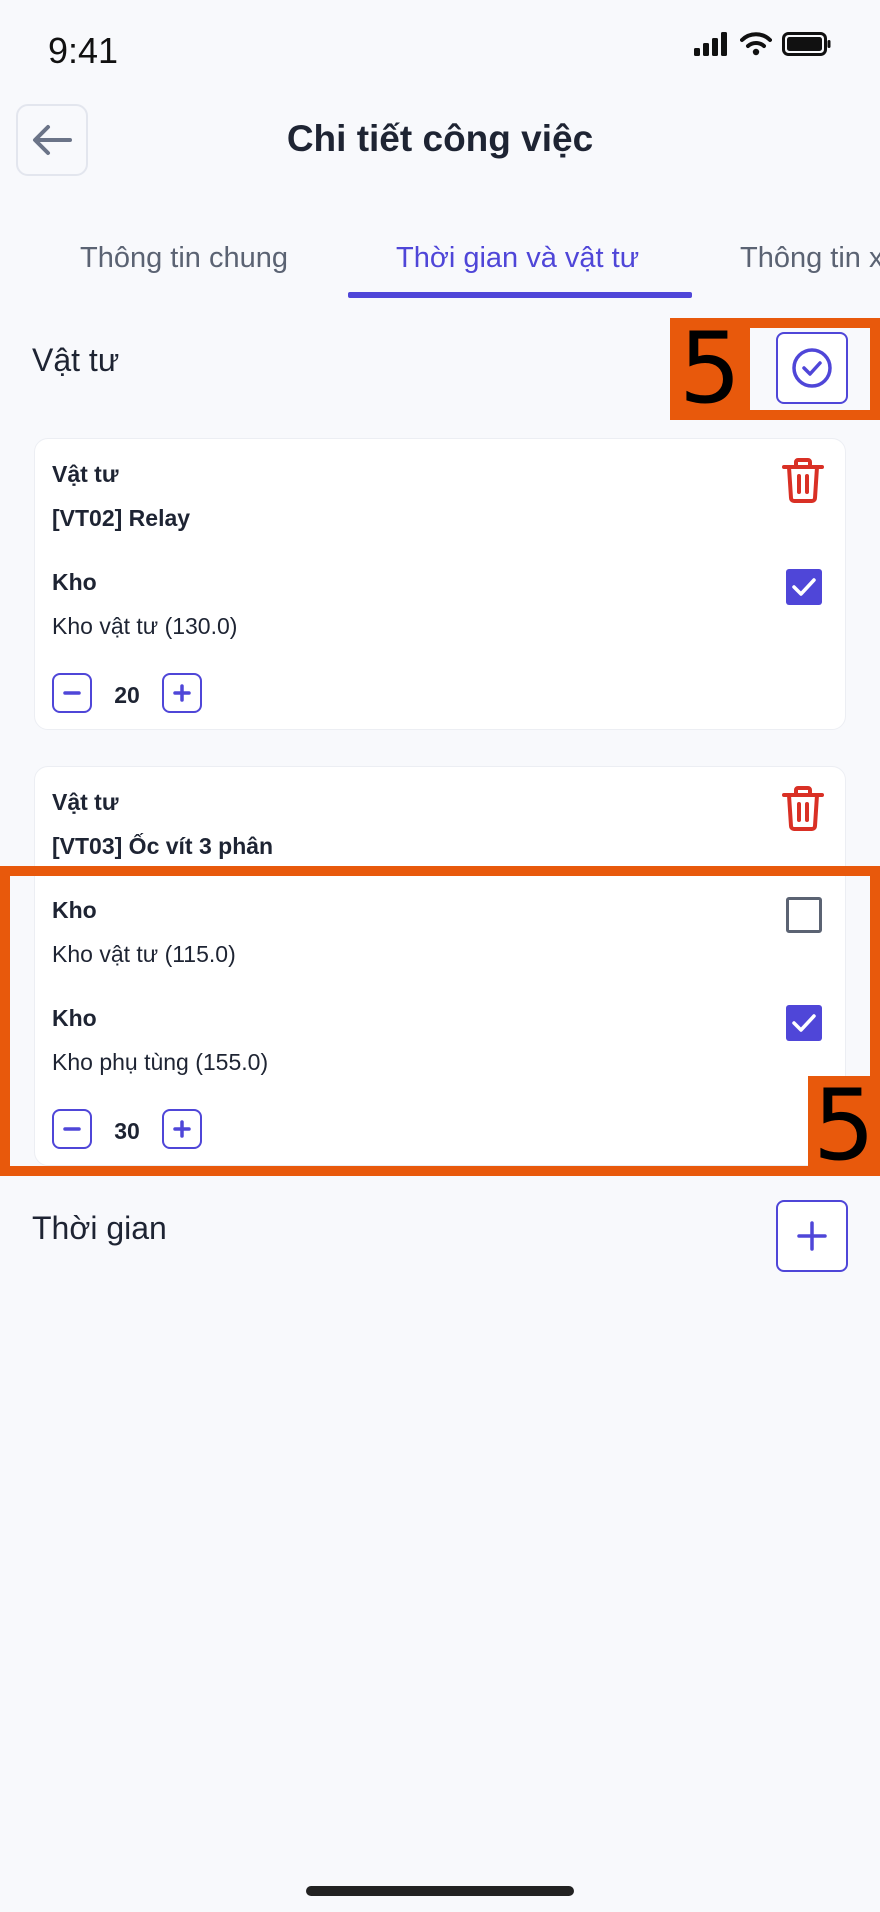  Describe the element at coordinates (440, 584) in the screenshot. I see `material-card` at that location.